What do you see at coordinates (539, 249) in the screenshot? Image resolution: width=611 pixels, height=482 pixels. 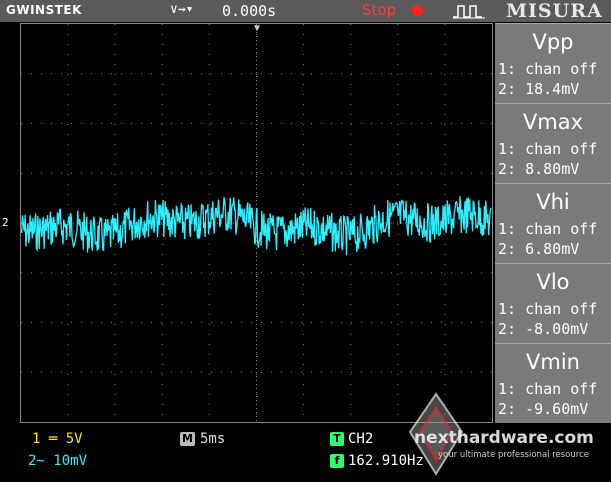 I see `measurement-ch2-value: 2: 6.80mV` at bounding box center [539, 249].